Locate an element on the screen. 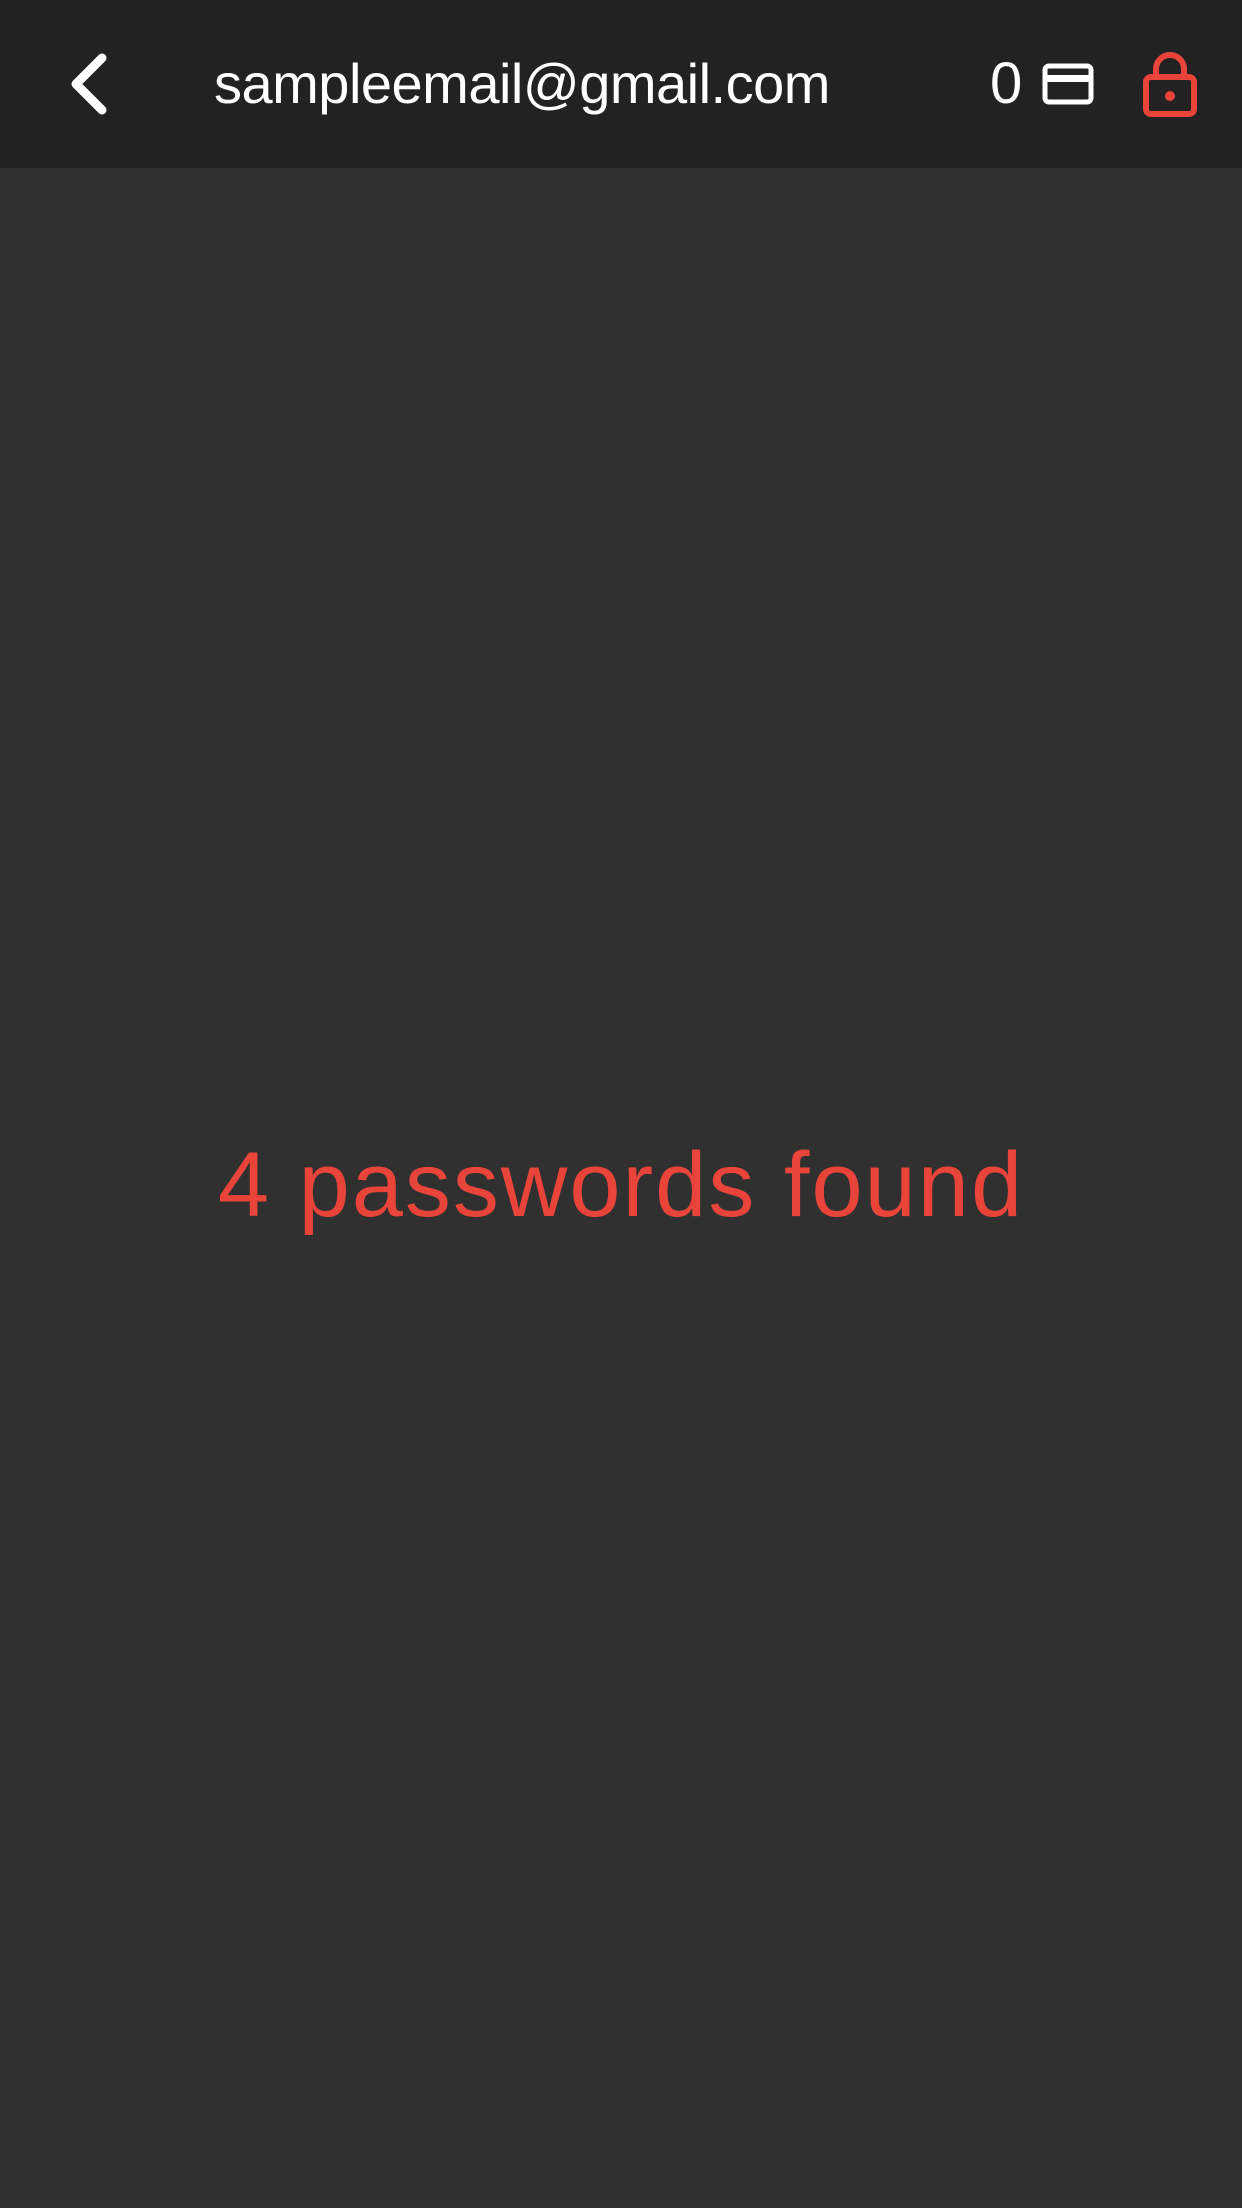 The image size is (1242, 2208). top-bar: sampleemail@gmail.com 0 is located at coordinates (621, 84).